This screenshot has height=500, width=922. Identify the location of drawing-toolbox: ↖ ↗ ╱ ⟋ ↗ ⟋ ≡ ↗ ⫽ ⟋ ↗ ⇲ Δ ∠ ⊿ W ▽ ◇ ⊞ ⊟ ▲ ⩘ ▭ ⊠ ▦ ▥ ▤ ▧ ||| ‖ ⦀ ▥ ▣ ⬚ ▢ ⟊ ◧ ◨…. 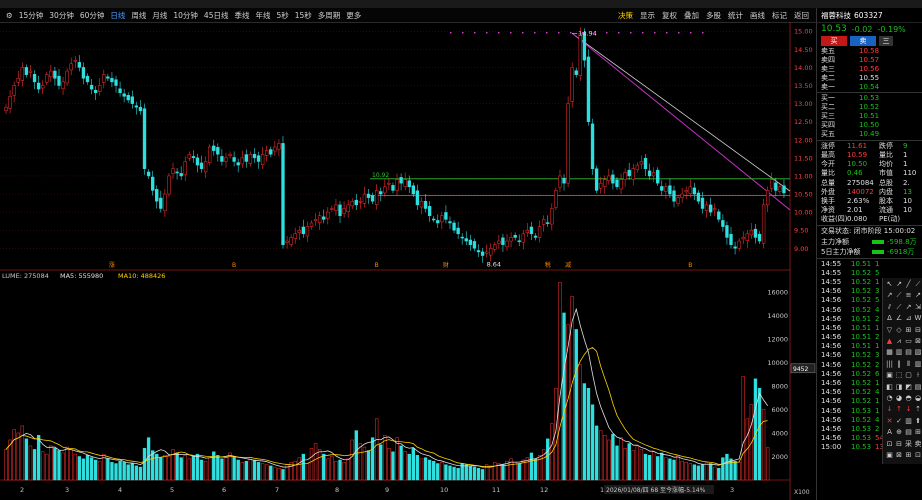
(902, 371).